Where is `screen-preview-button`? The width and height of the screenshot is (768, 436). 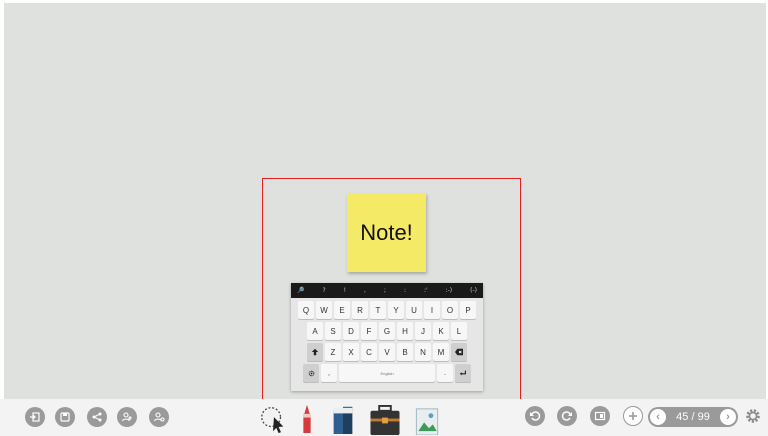
screen-preview-button is located at coordinates (600, 416).